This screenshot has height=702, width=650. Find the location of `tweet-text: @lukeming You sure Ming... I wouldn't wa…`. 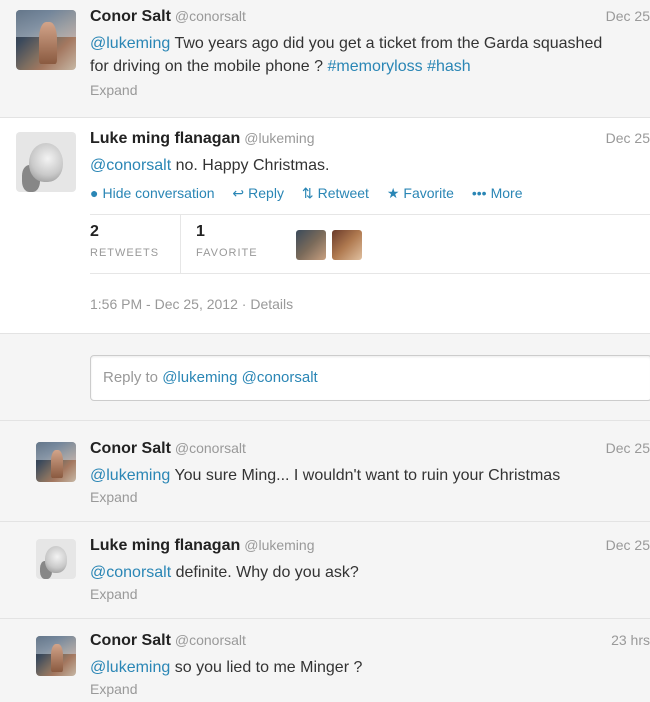

tweet-text: @lukeming You sure Ming... I wouldn't wa… is located at coordinates (325, 475).